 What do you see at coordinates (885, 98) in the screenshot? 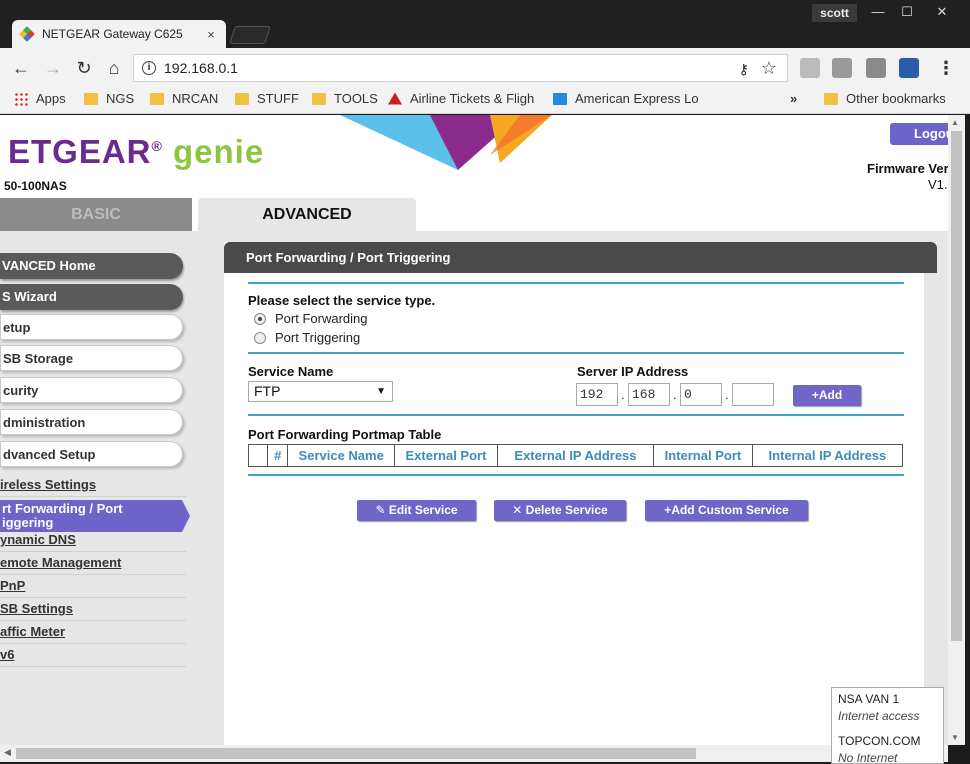
I see `bookmark-other: Other bookmarks` at bounding box center [885, 98].